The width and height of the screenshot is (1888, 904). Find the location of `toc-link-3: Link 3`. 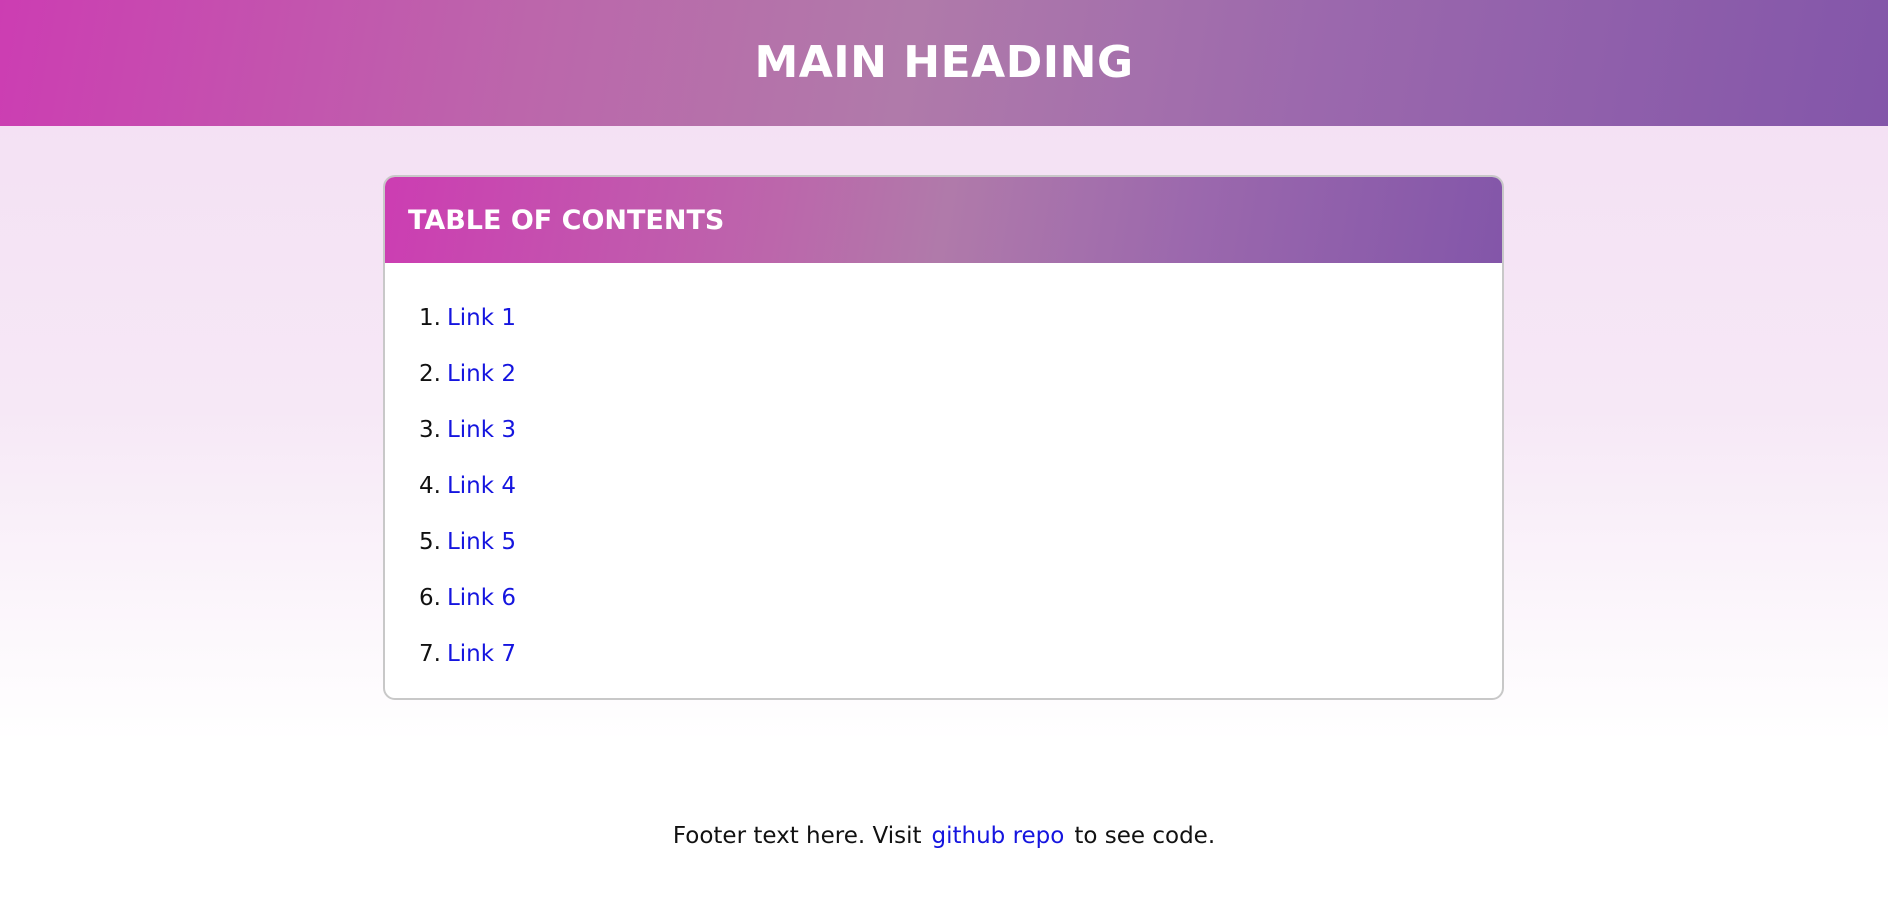

toc-link-3: Link 3 is located at coordinates (481, 430).